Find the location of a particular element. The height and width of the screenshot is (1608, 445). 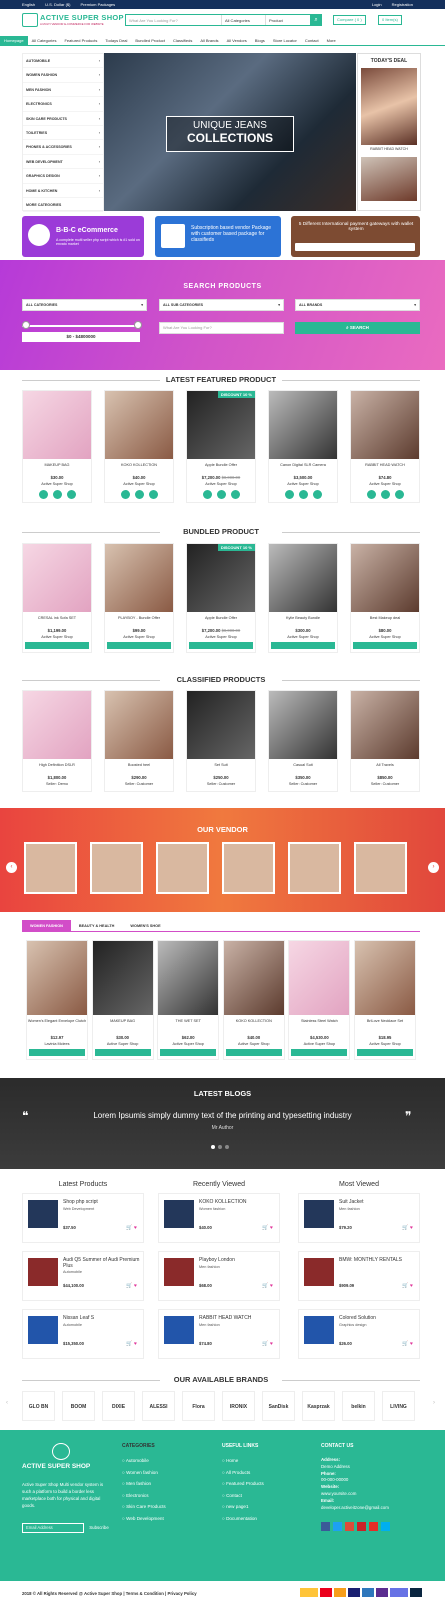

nav-item: All Vendors is located at coordinates (237, 40).